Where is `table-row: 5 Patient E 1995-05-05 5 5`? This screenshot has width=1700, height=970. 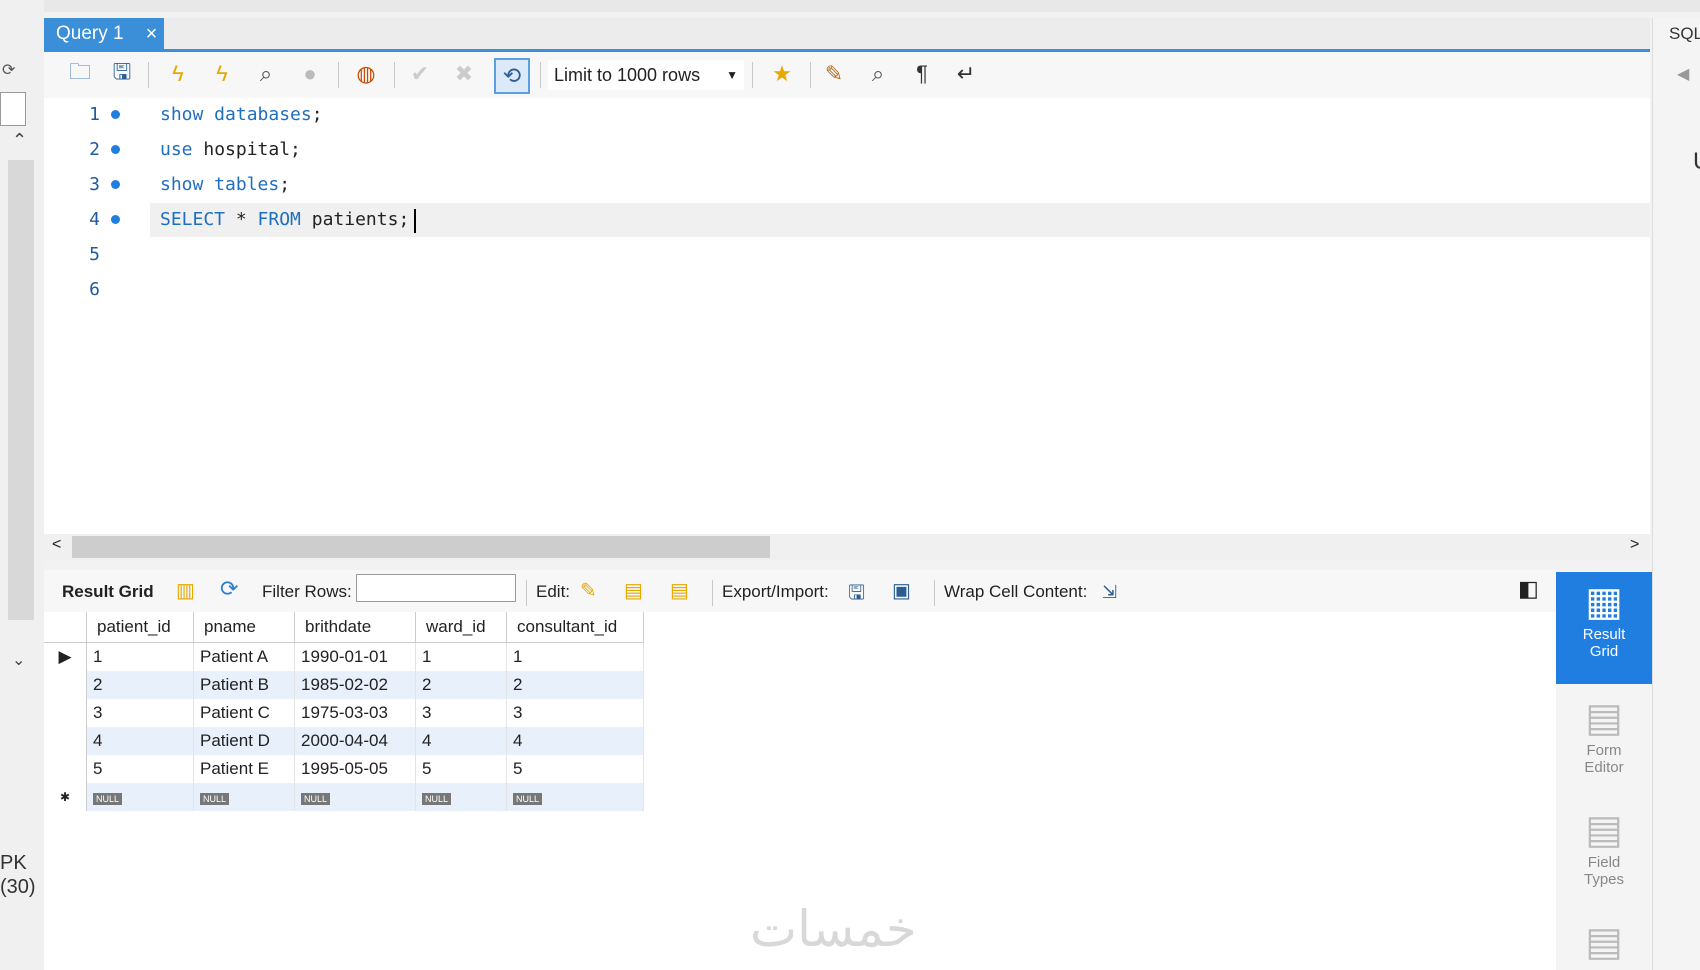 table-row: 5 Patient E 1995-05-05 5 5 is located at coordinates (344, 769).